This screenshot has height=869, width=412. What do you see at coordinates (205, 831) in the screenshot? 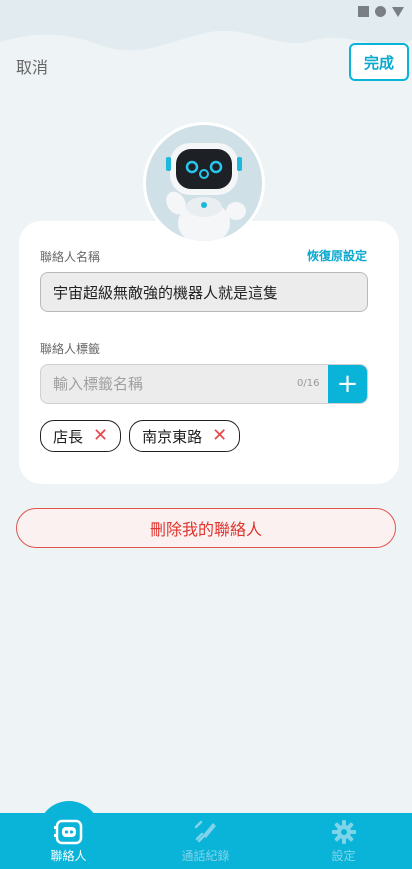
I see `call-log-icon` at bounding box center [205, 831].